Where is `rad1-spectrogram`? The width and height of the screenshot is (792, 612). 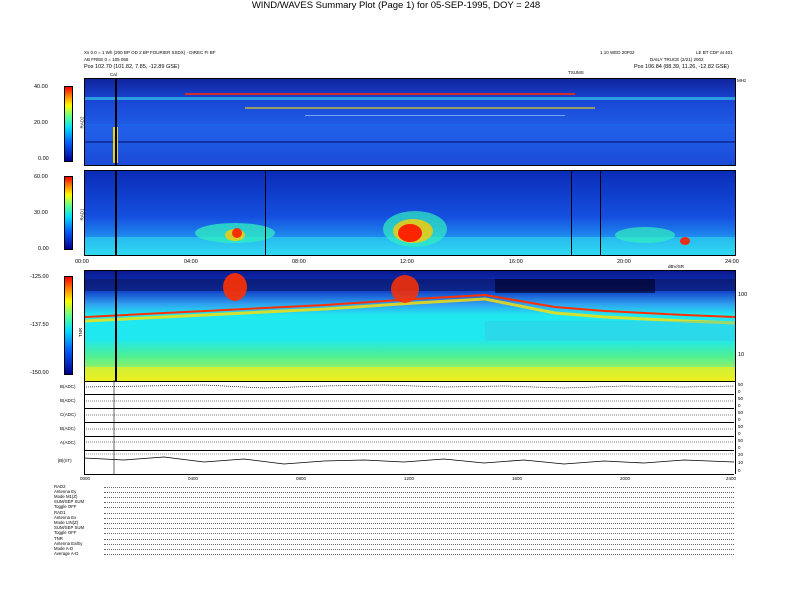 rad1-spectrogram is located at coordinates (410, 213).